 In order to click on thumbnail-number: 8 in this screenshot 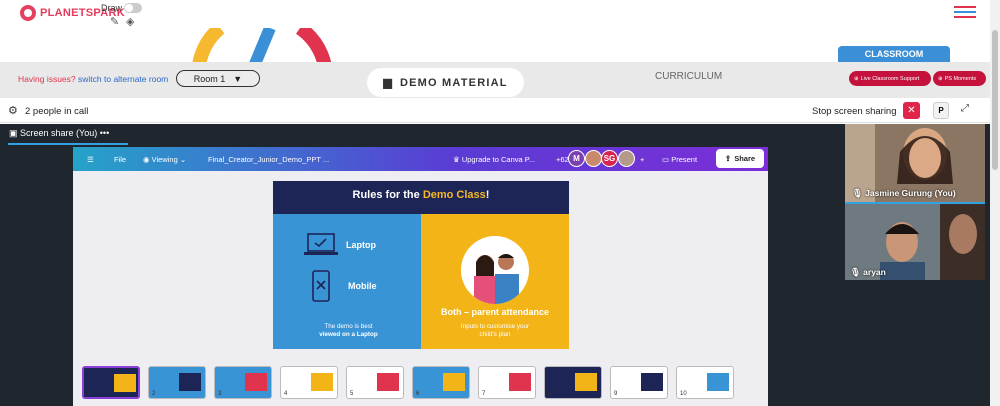, I will do `click(550, 394)`.